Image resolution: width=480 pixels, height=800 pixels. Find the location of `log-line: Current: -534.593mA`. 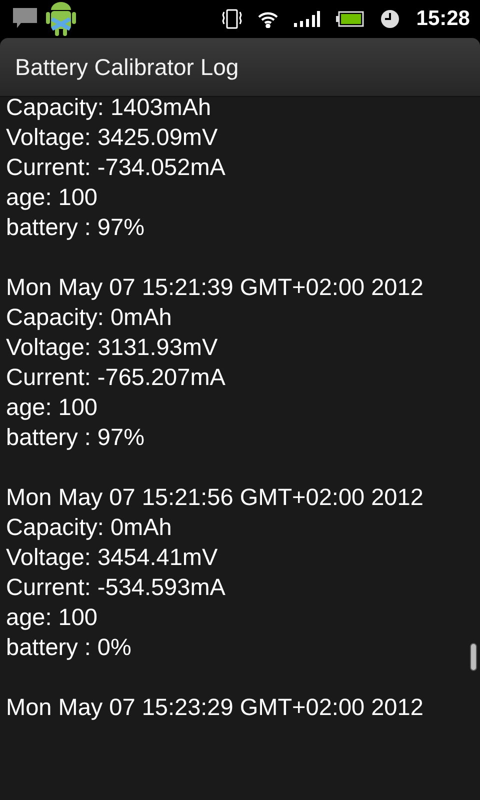

log-line: Current: -534.593mA is located at coordinates (116, 587).